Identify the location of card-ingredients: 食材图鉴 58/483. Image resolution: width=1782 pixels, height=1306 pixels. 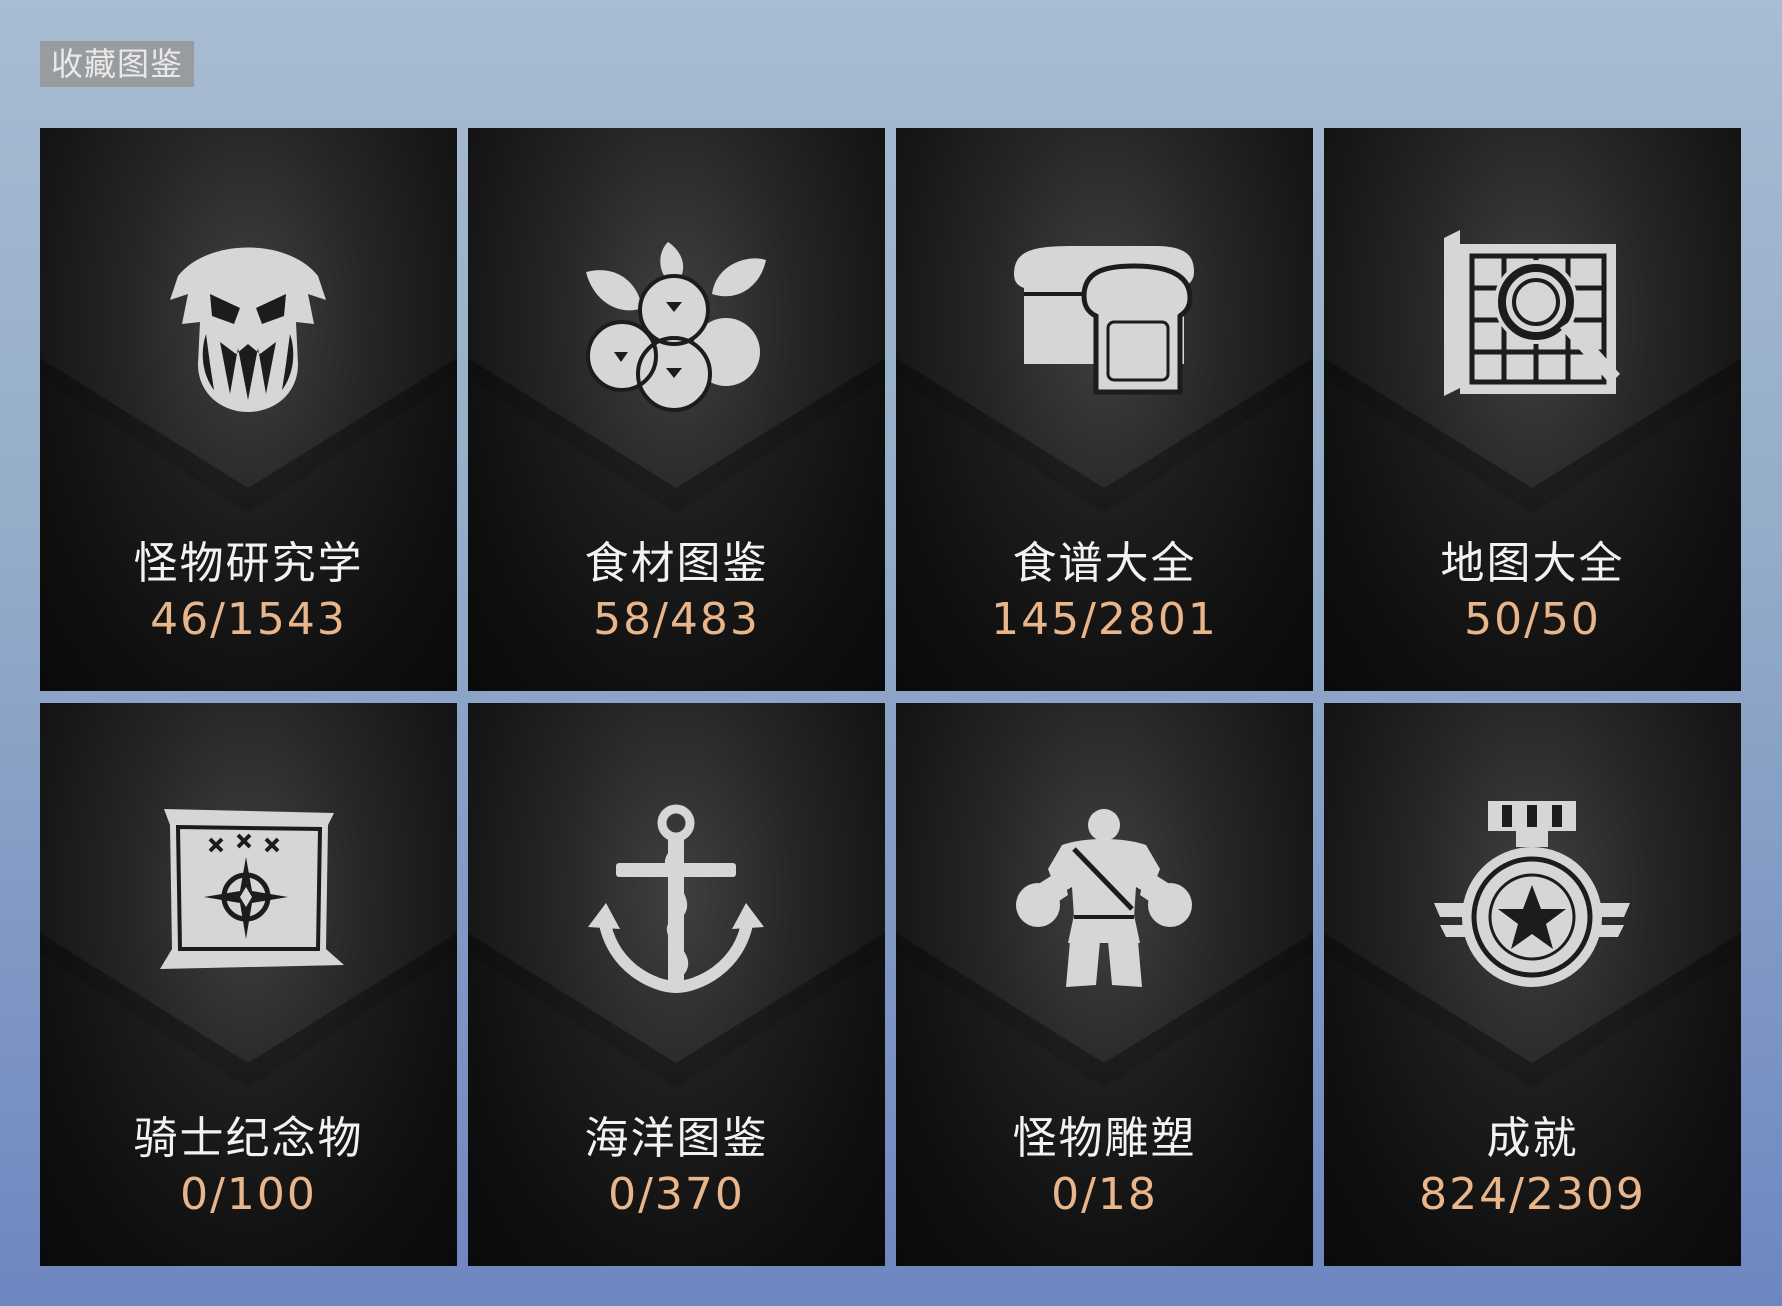
(676, 409).